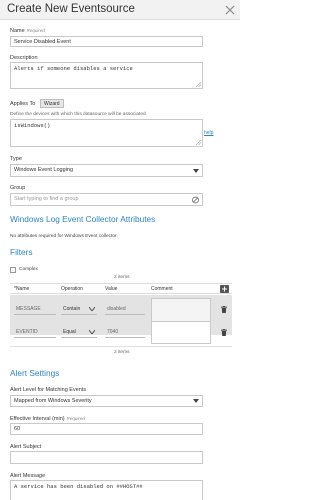 This screenshot has width=320, height=500. I want to click on complex-label: Complex, so click(28, 269).